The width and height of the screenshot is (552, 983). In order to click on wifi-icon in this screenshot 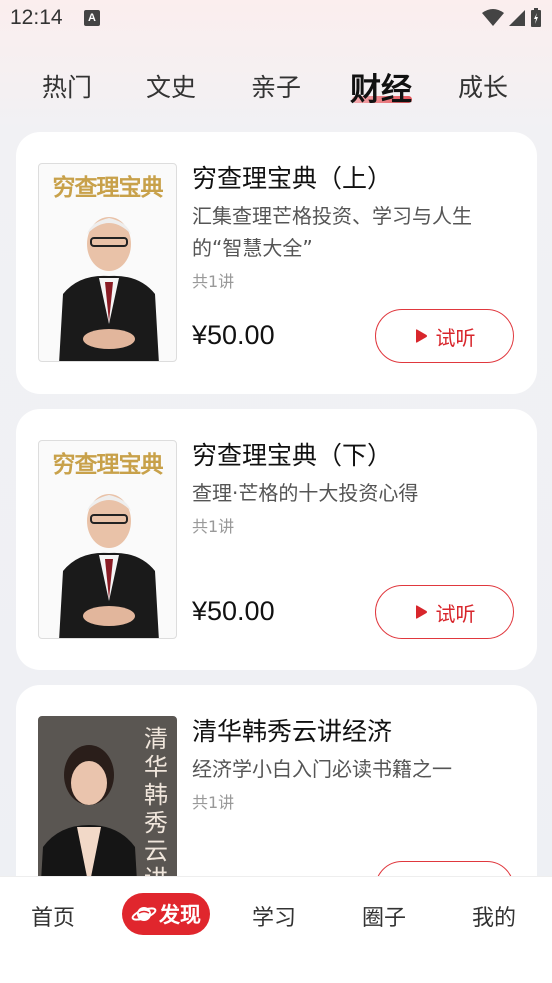, I will do `click(493, 17)`.